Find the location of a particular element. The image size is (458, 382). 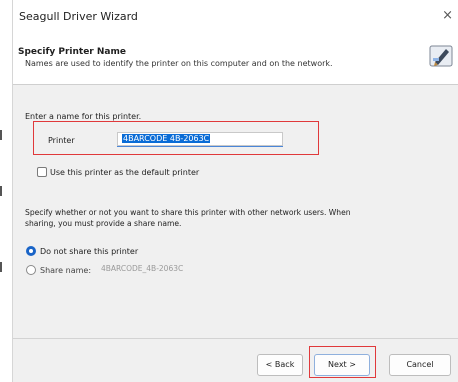

printer-name-value: 4BARCODE 4B-2063C is located at coordinates (166, 138).